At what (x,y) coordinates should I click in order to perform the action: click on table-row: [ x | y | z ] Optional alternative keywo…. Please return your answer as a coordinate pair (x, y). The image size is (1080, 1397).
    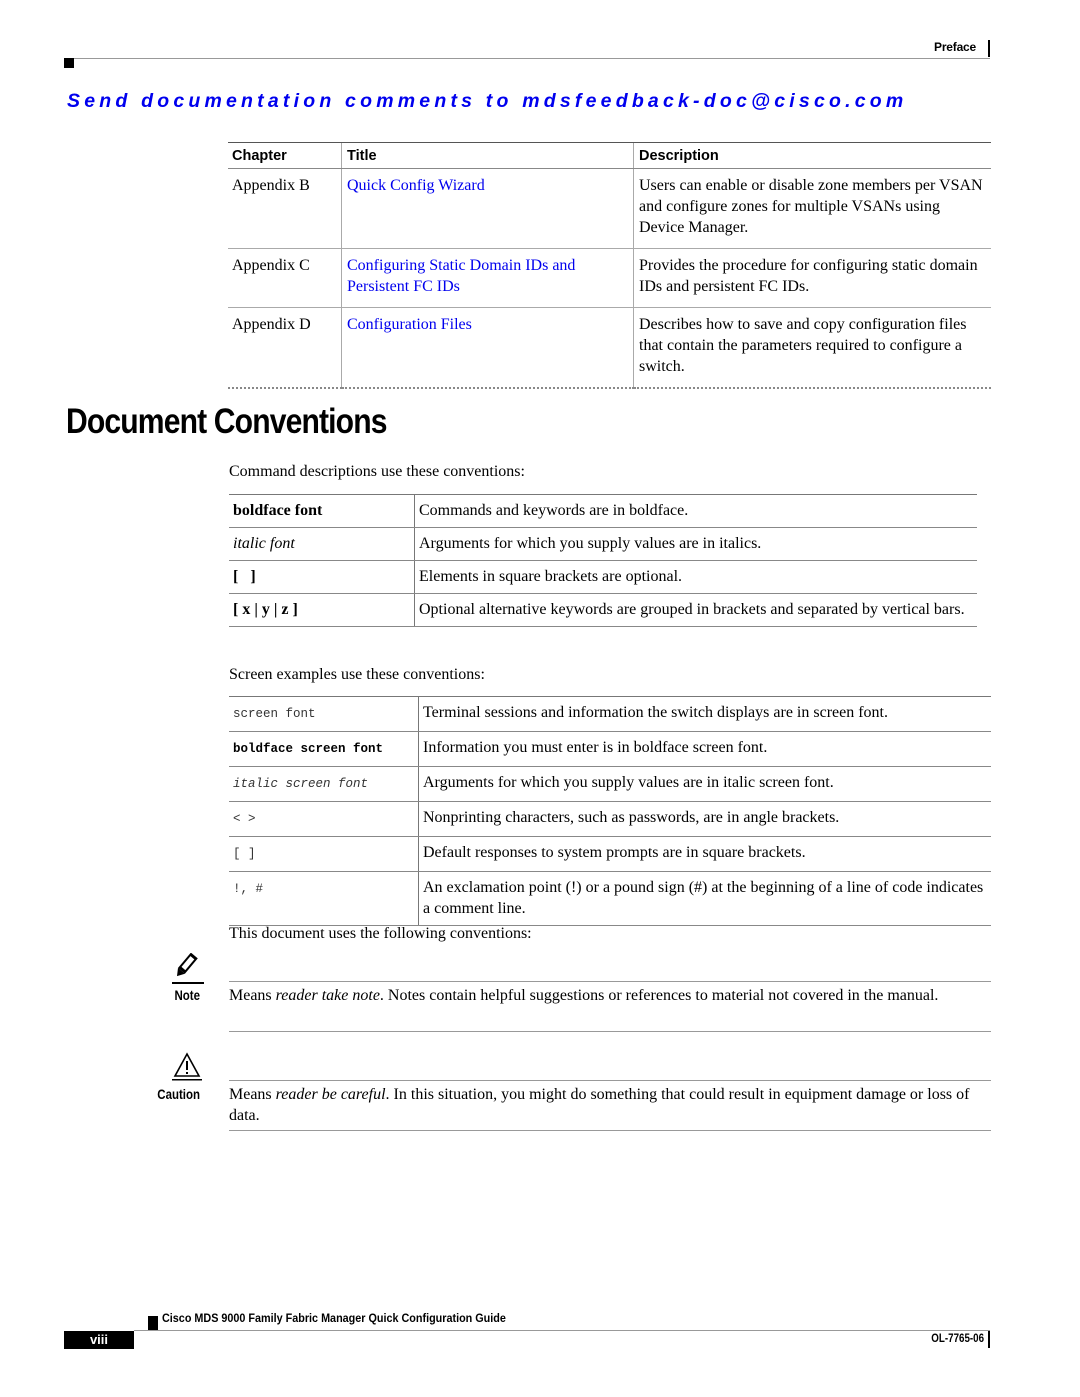
    Looking at the image, I should click on (603, 610).